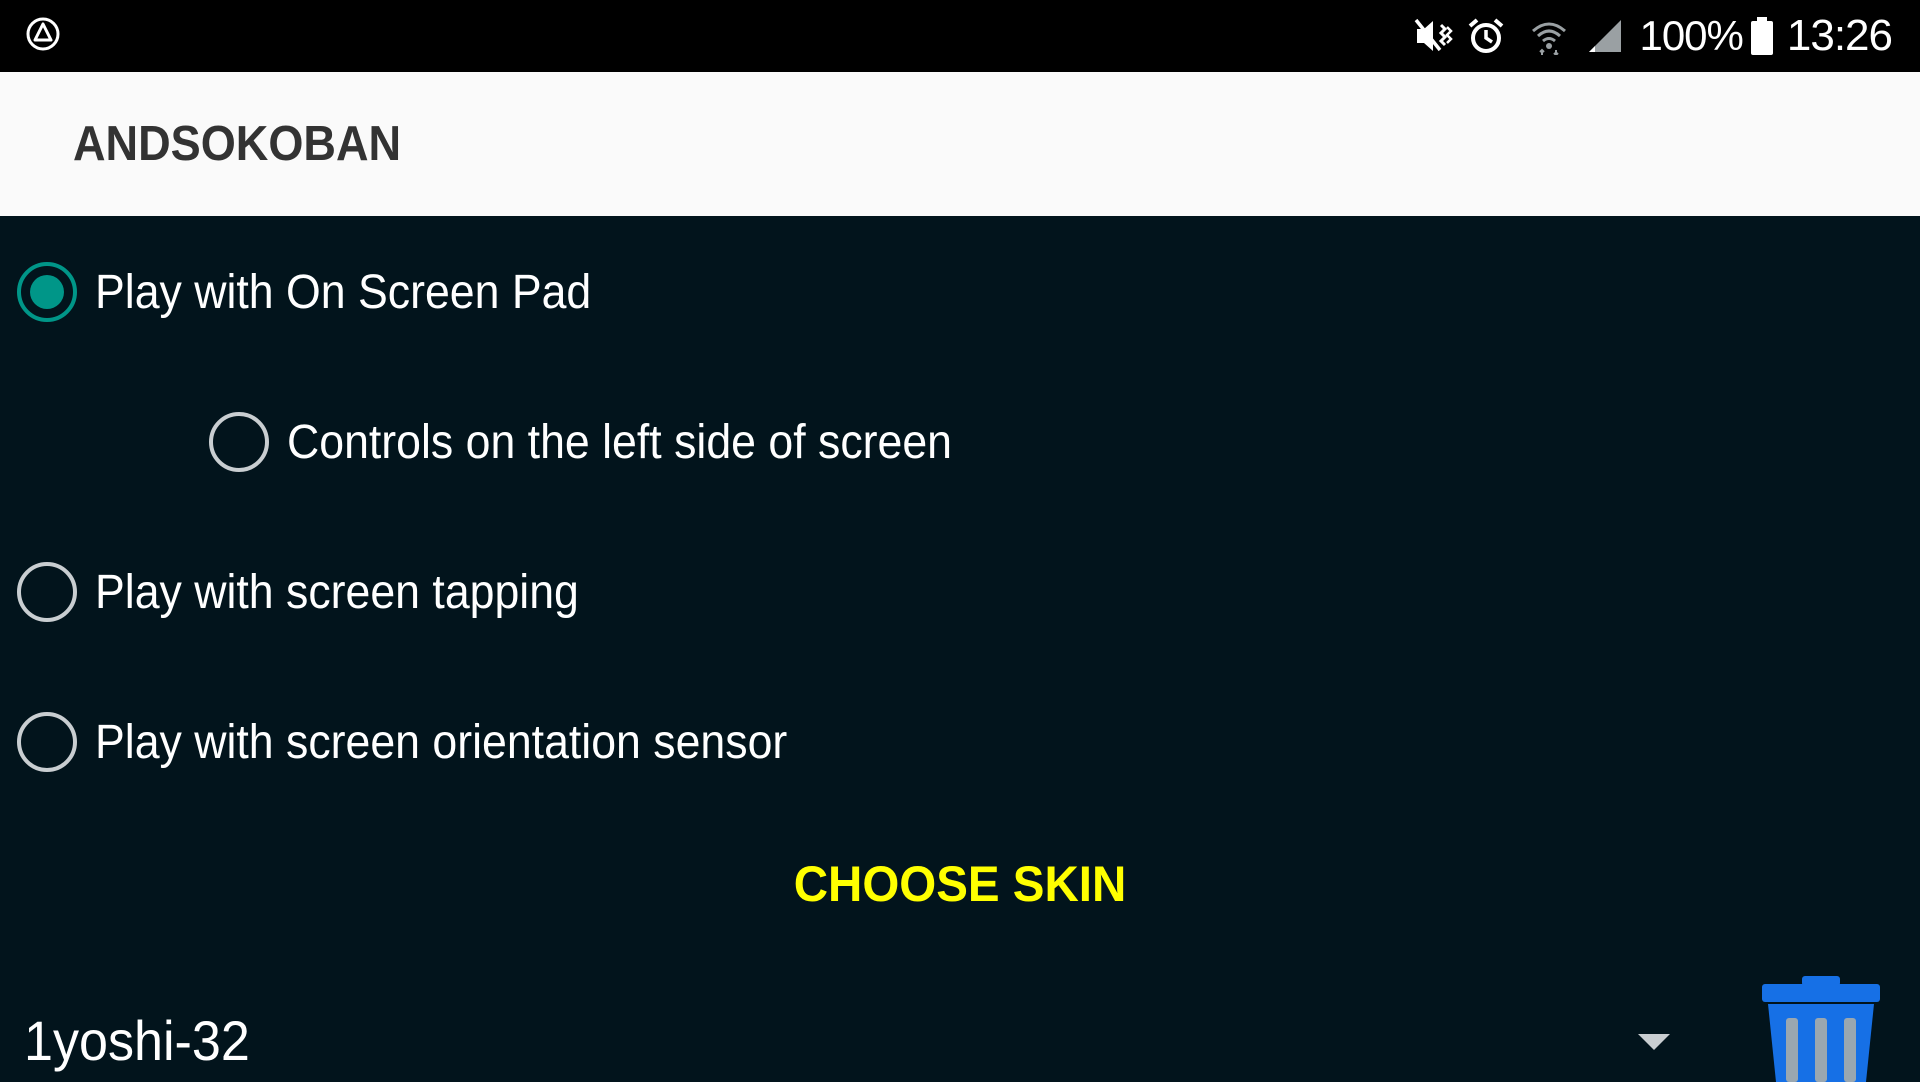 The image size is (1920, 1082). Describe the element at coordinates (854, 1040) in the screenshot. I see `skin-spinner: 1yoshi-32` at that location.